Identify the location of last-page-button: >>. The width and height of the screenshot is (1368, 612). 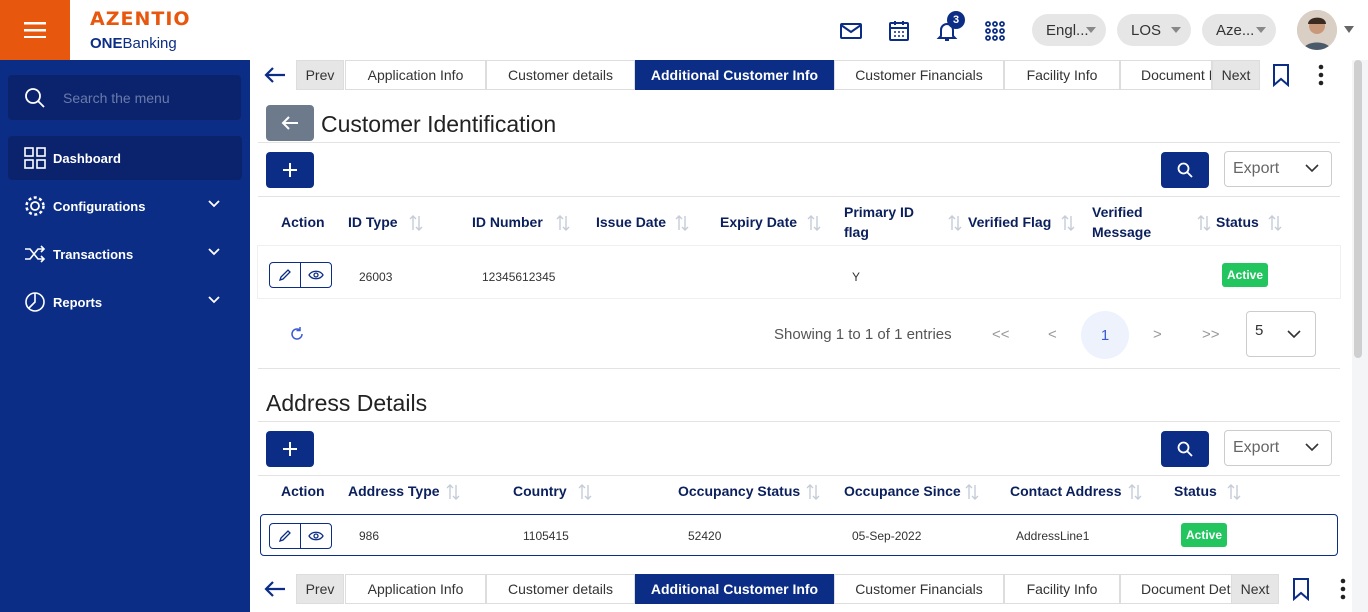
(1211, 334).